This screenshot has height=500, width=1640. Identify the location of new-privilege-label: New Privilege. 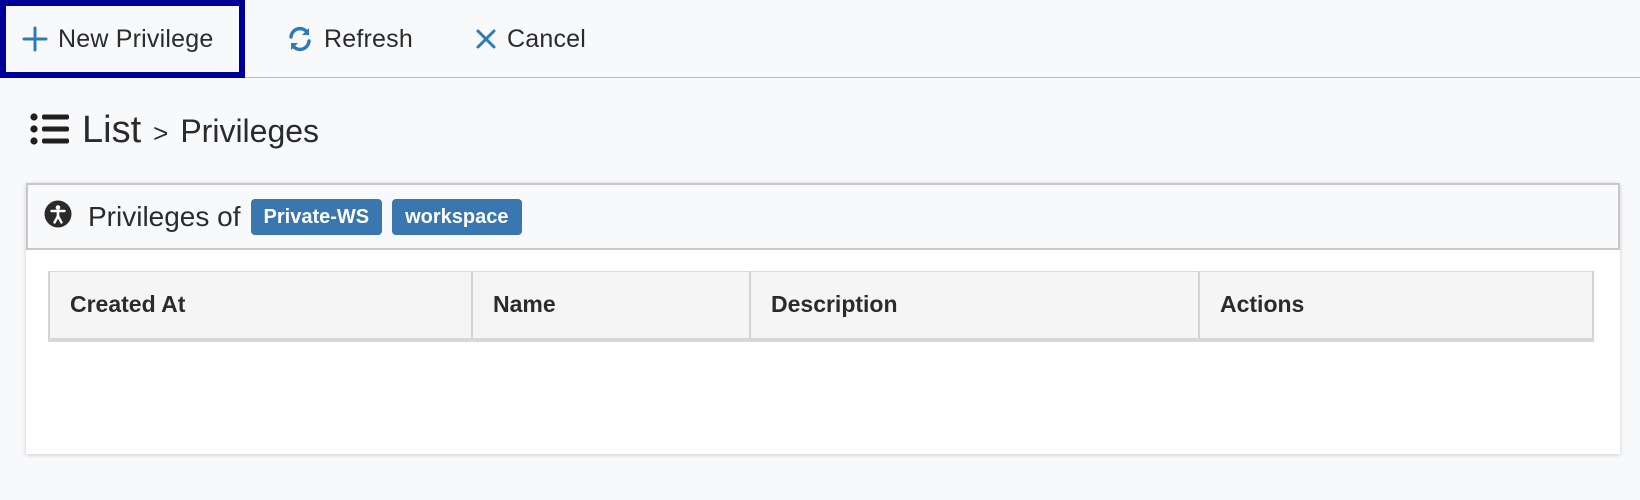
(136, 38).